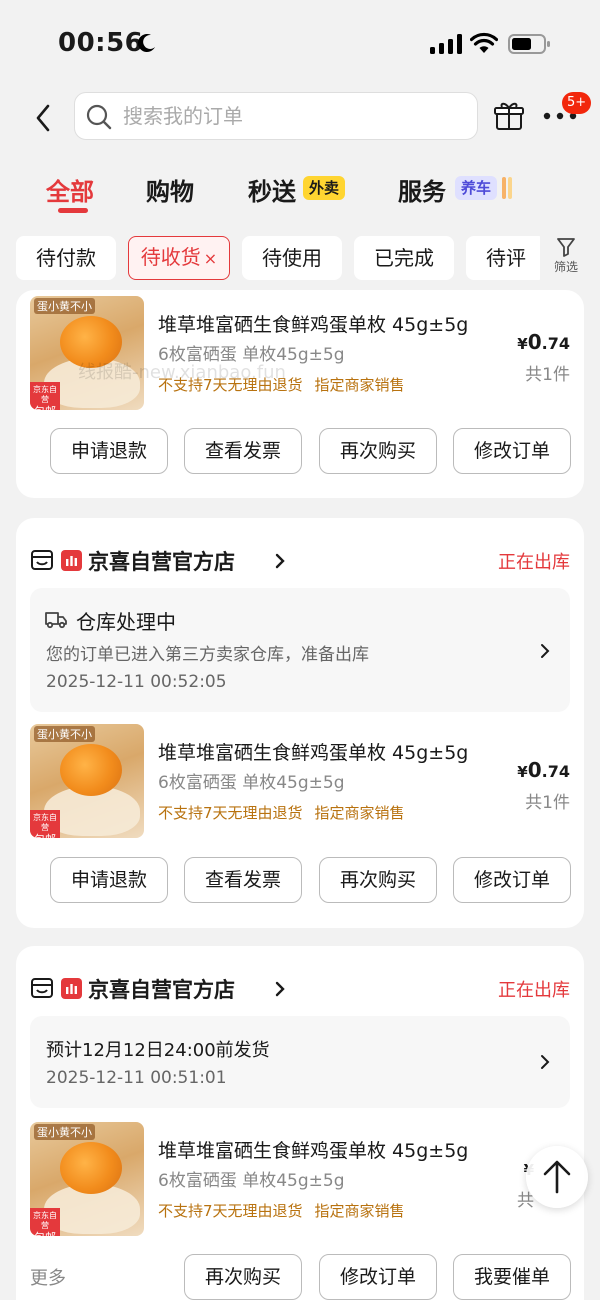 The height and width of the screenshot is (1300, 600). I want to click on battery-icon, so click(529, 44).